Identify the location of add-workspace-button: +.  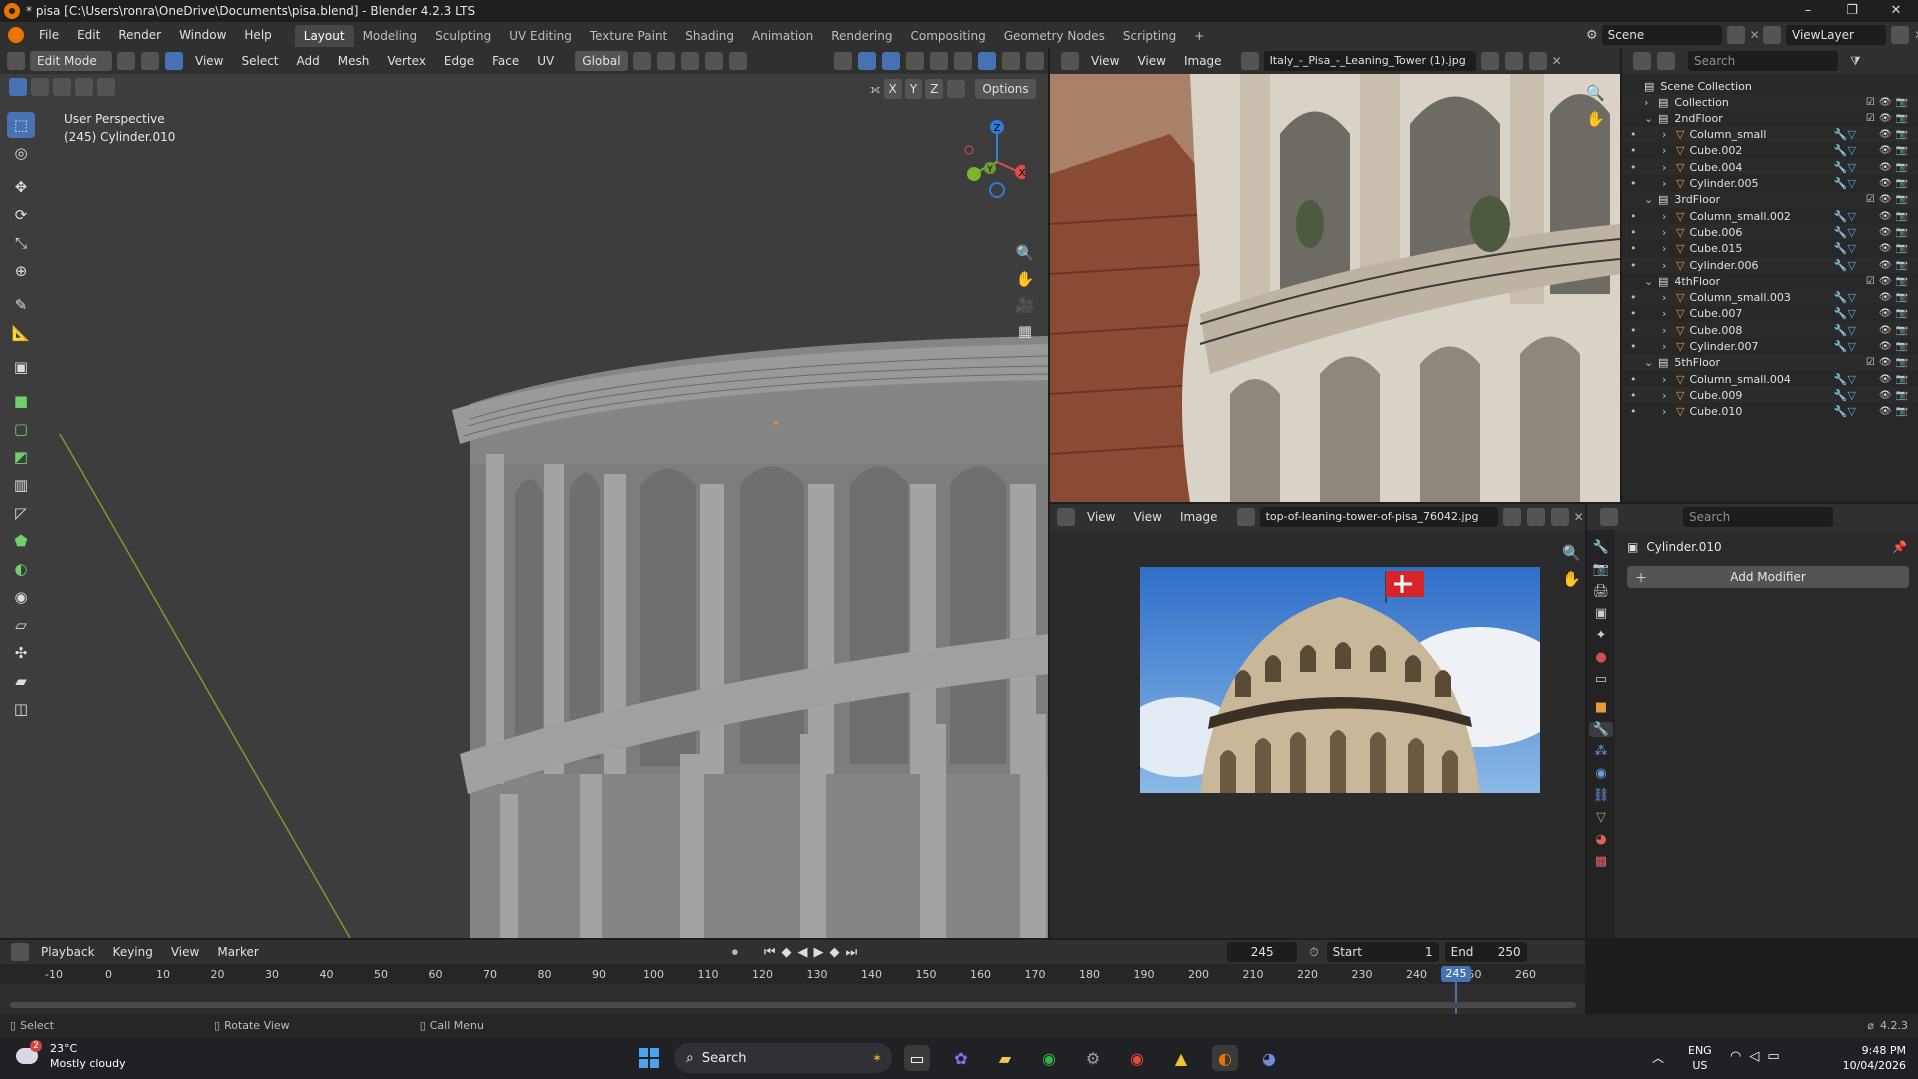
(1199, 36).